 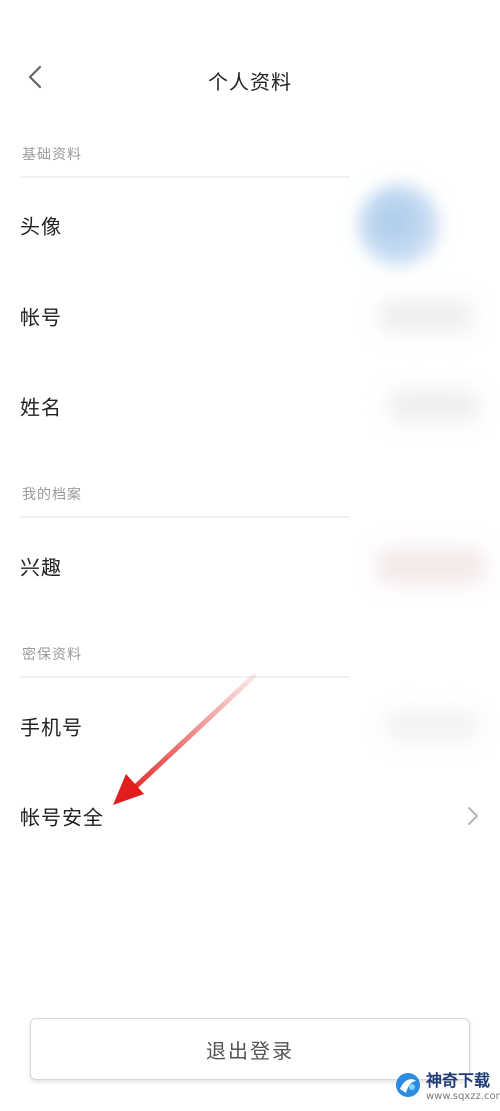 I want to click on top-bar: 个人资料, so click(x=250, y=80).